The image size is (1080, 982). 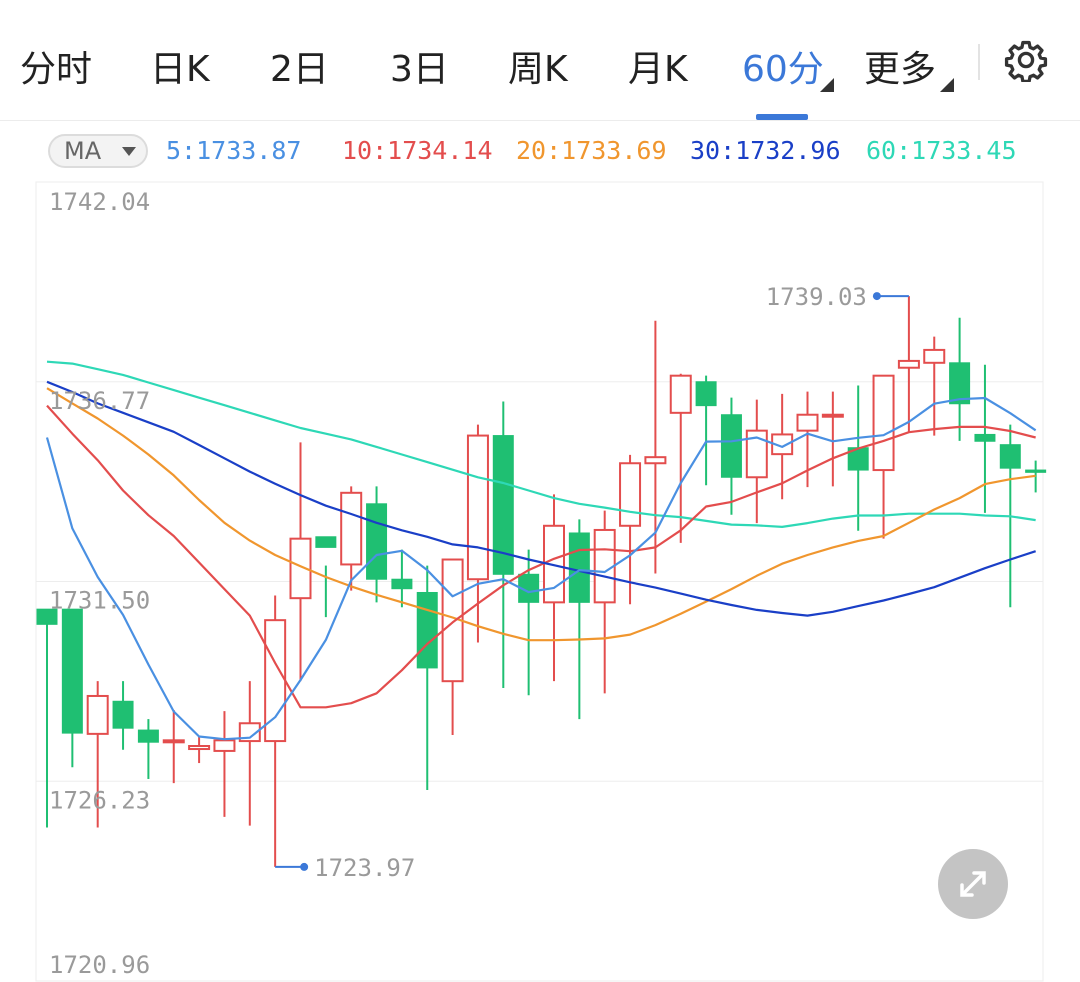 I want to click on y-axis-label: 1731.50, so click(x=99, y=601).